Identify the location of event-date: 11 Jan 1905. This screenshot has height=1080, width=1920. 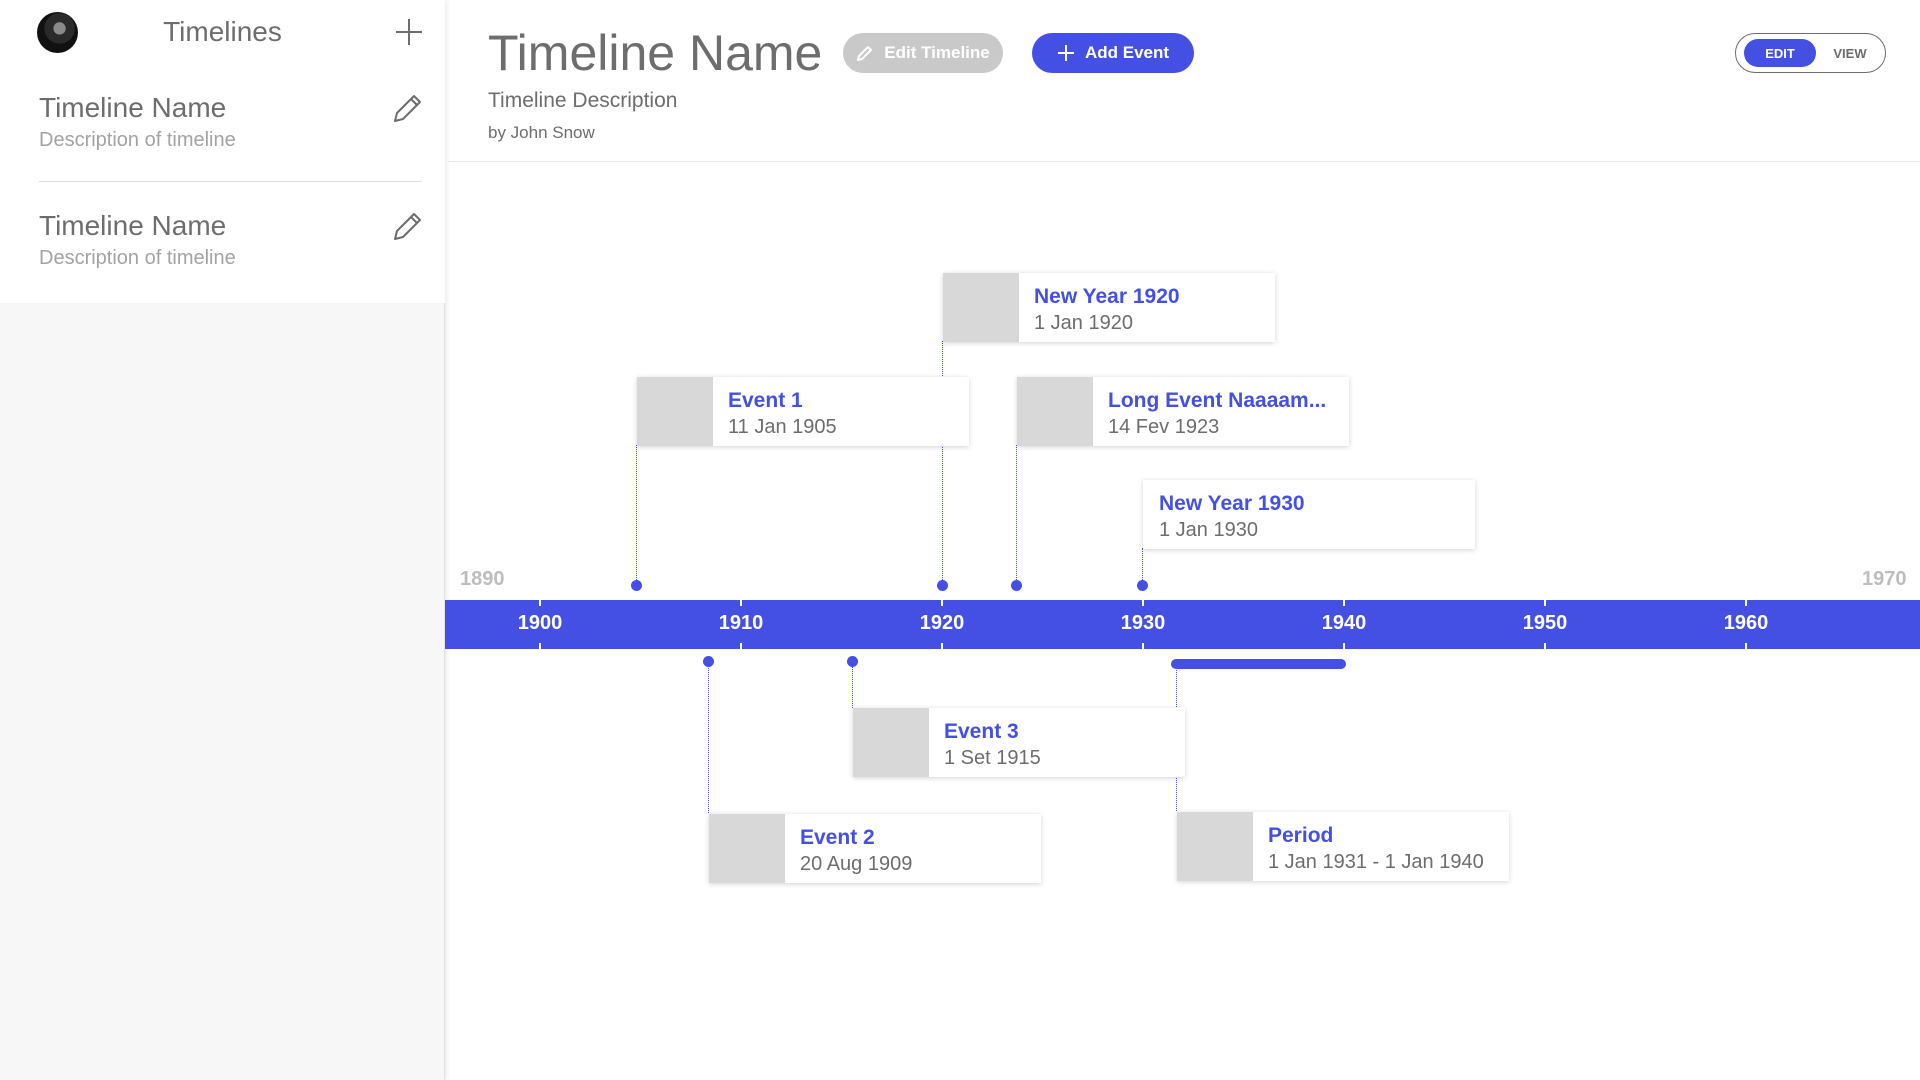
(782, 427).